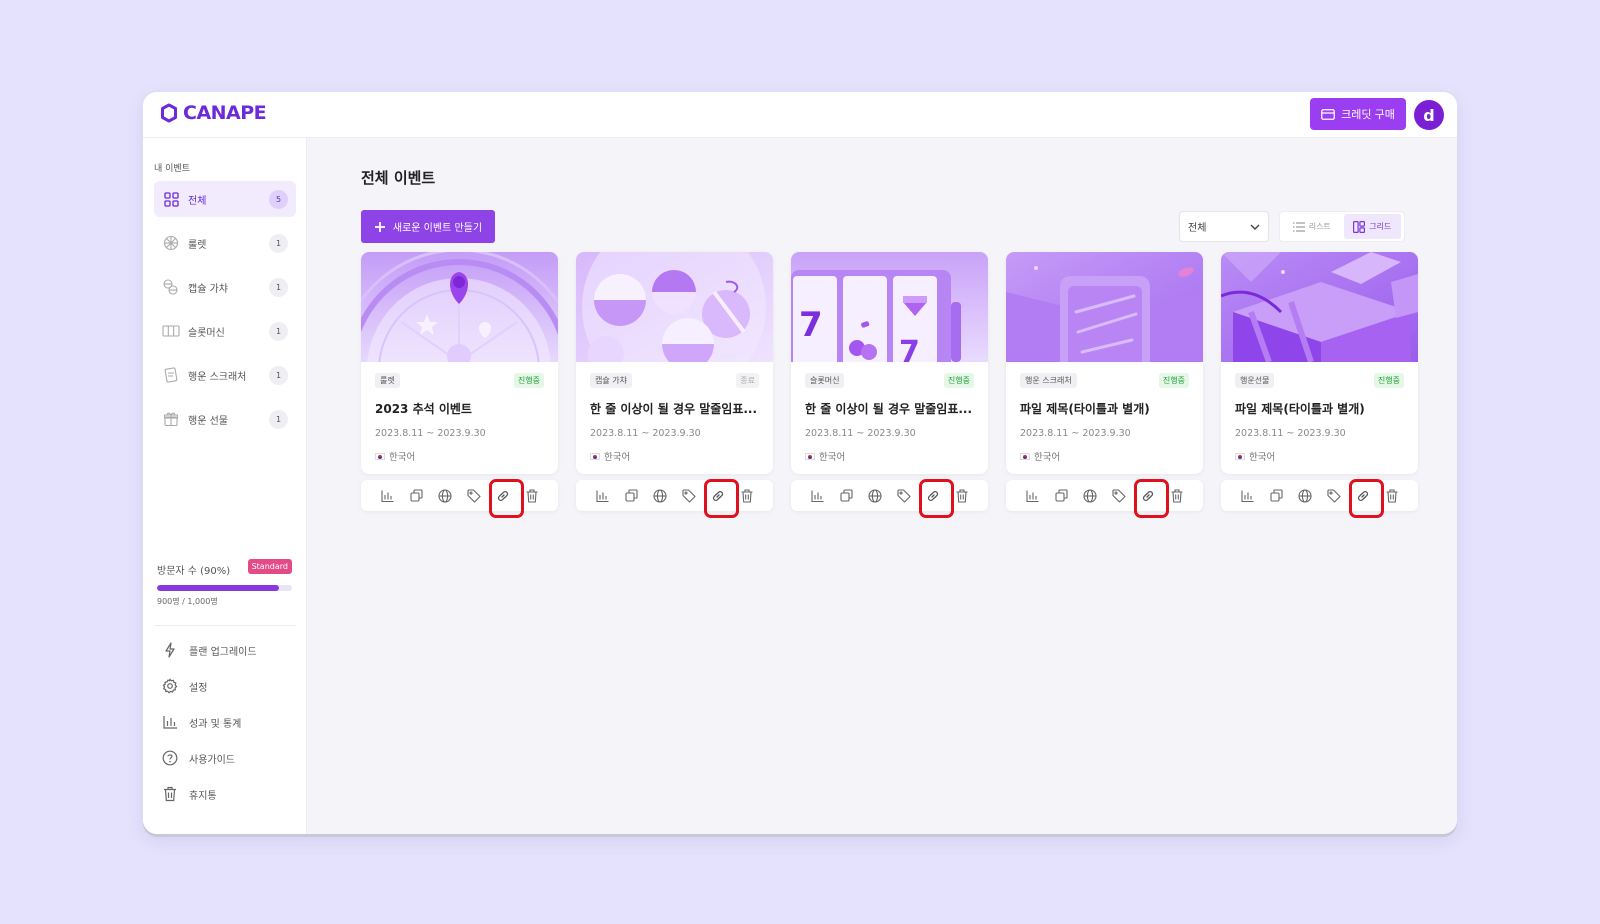  Describe the element at coordinates (209, 758) in the screenshot. I see `menu-item-guide: 사용가이드` at that location.